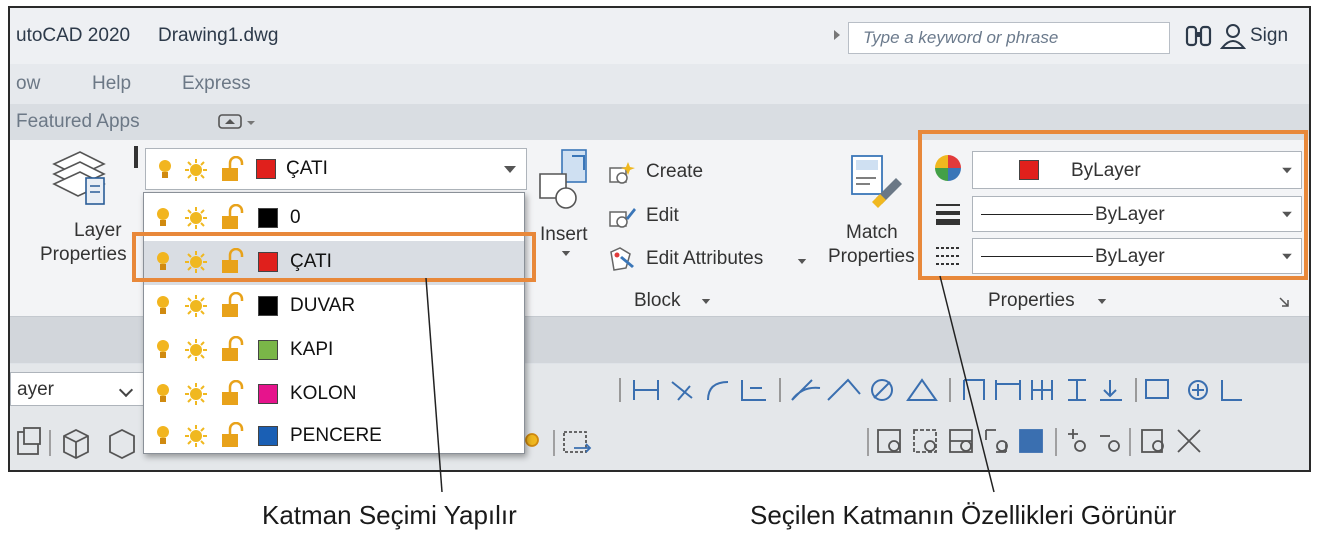 The image size is (1318, 539). I want to click on left-leader-line, so click(434, 385).